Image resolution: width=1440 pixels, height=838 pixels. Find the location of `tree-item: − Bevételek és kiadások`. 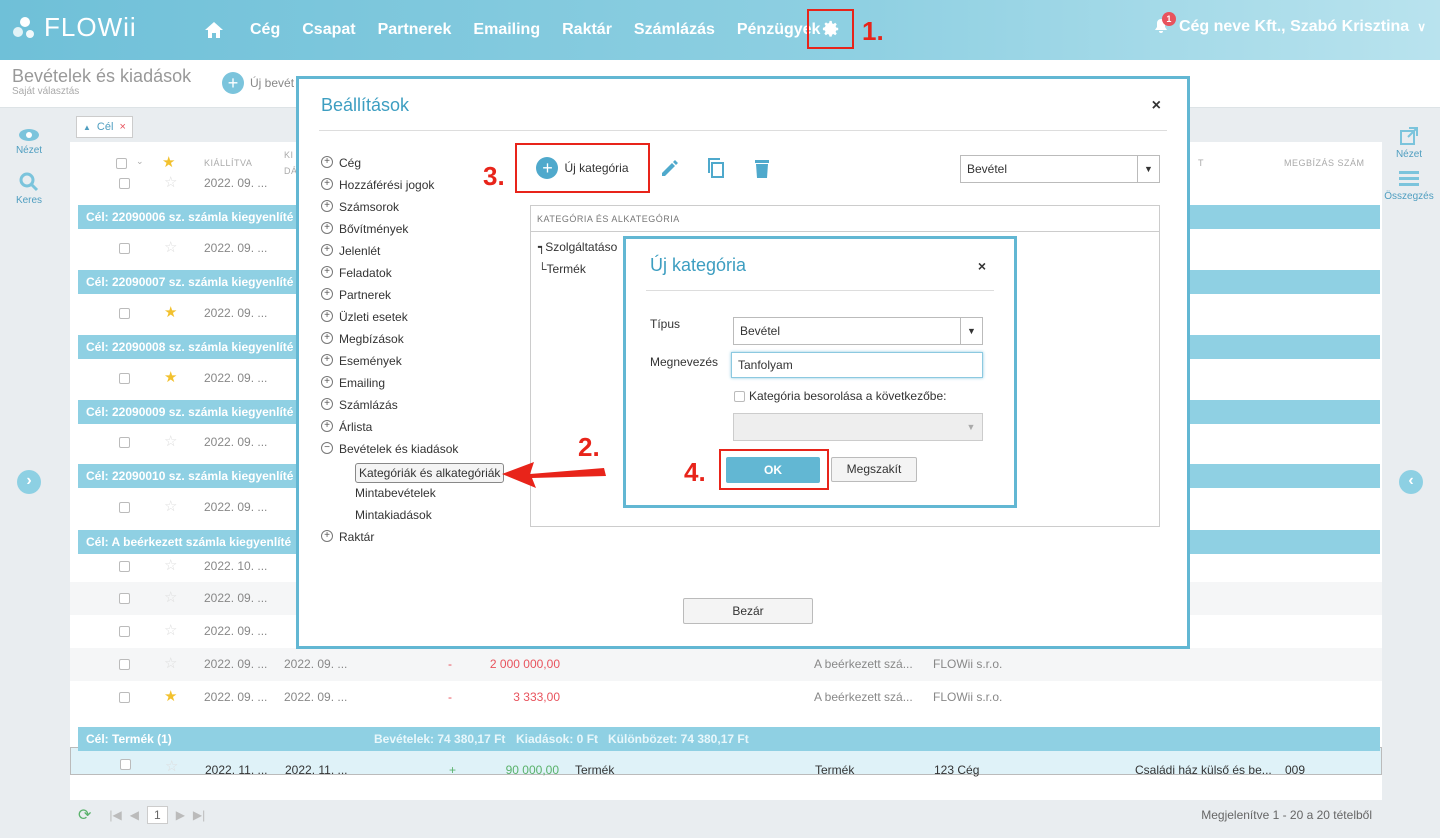

tree-item: − Bevételek és kiadások is located at coordinates (412, 452).